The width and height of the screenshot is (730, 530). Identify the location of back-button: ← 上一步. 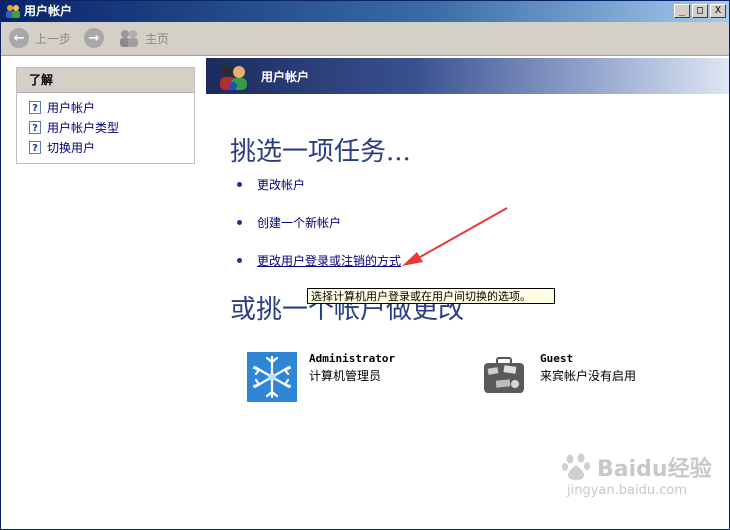
(40, 38).